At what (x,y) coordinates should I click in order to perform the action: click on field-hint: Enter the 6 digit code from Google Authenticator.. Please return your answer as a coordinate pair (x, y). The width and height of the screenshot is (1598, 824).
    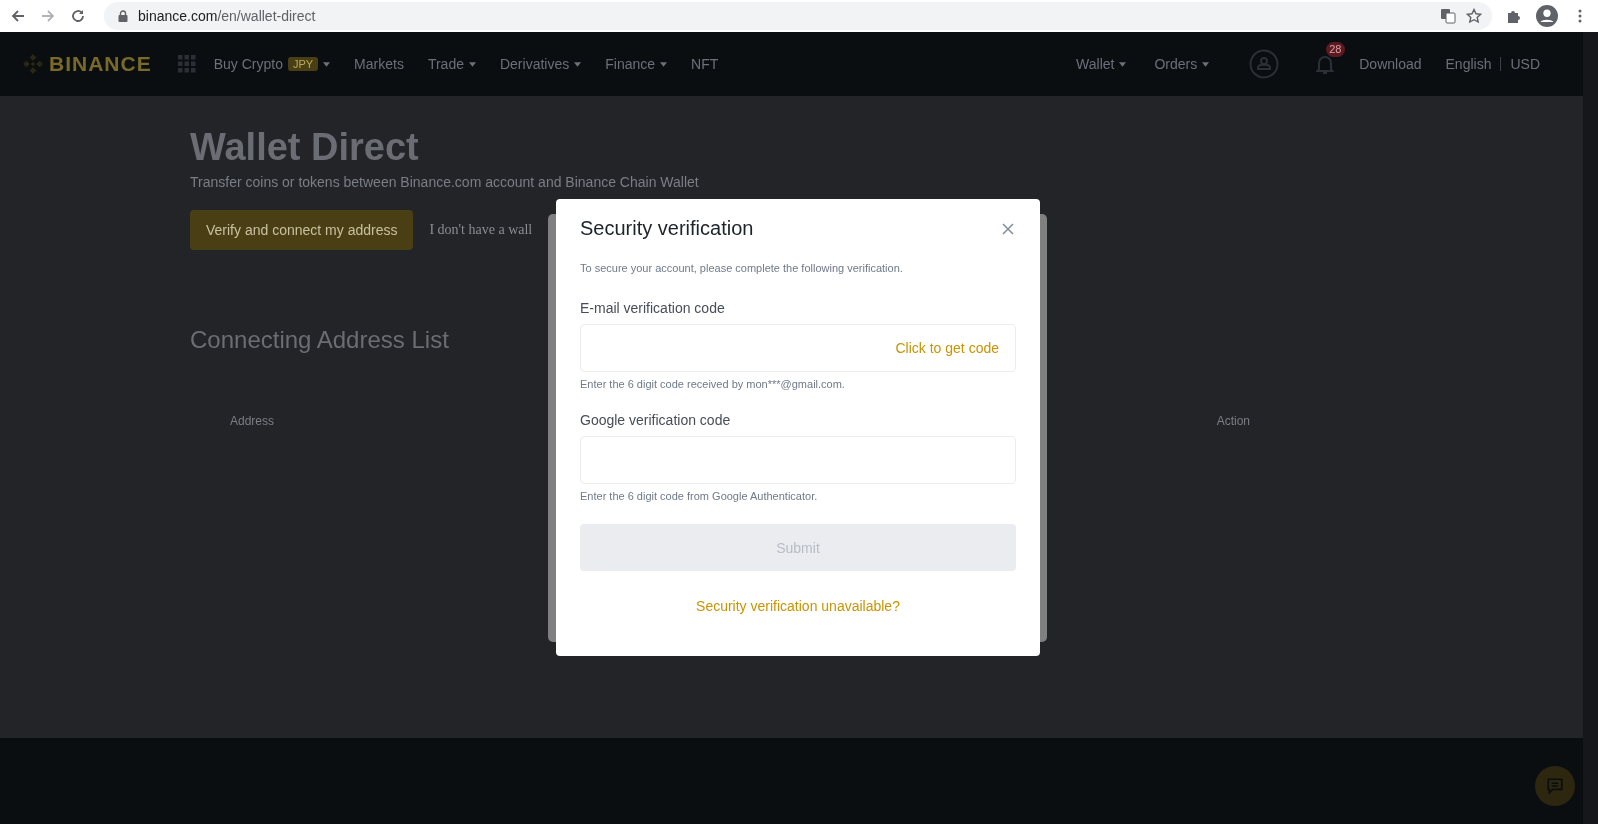
    Looking at the image, I should click on (699, 496).